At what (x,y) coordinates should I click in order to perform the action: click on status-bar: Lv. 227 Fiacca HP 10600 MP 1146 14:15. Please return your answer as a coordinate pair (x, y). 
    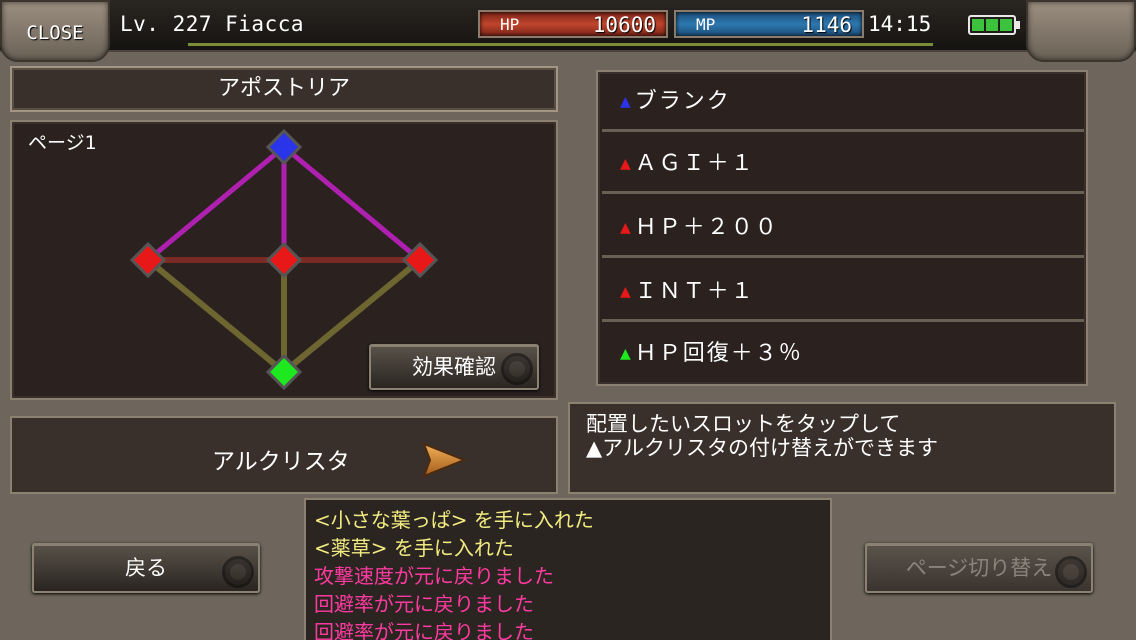
    Looking at the image, I should click on (568, 26).